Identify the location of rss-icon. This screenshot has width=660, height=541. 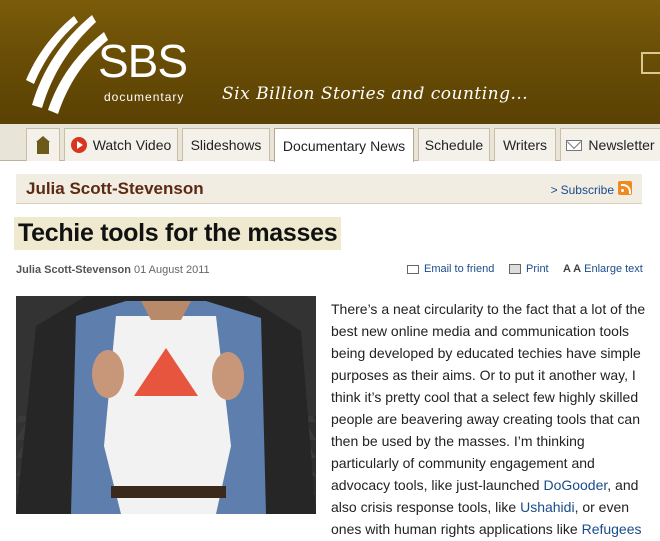
(625, 188).